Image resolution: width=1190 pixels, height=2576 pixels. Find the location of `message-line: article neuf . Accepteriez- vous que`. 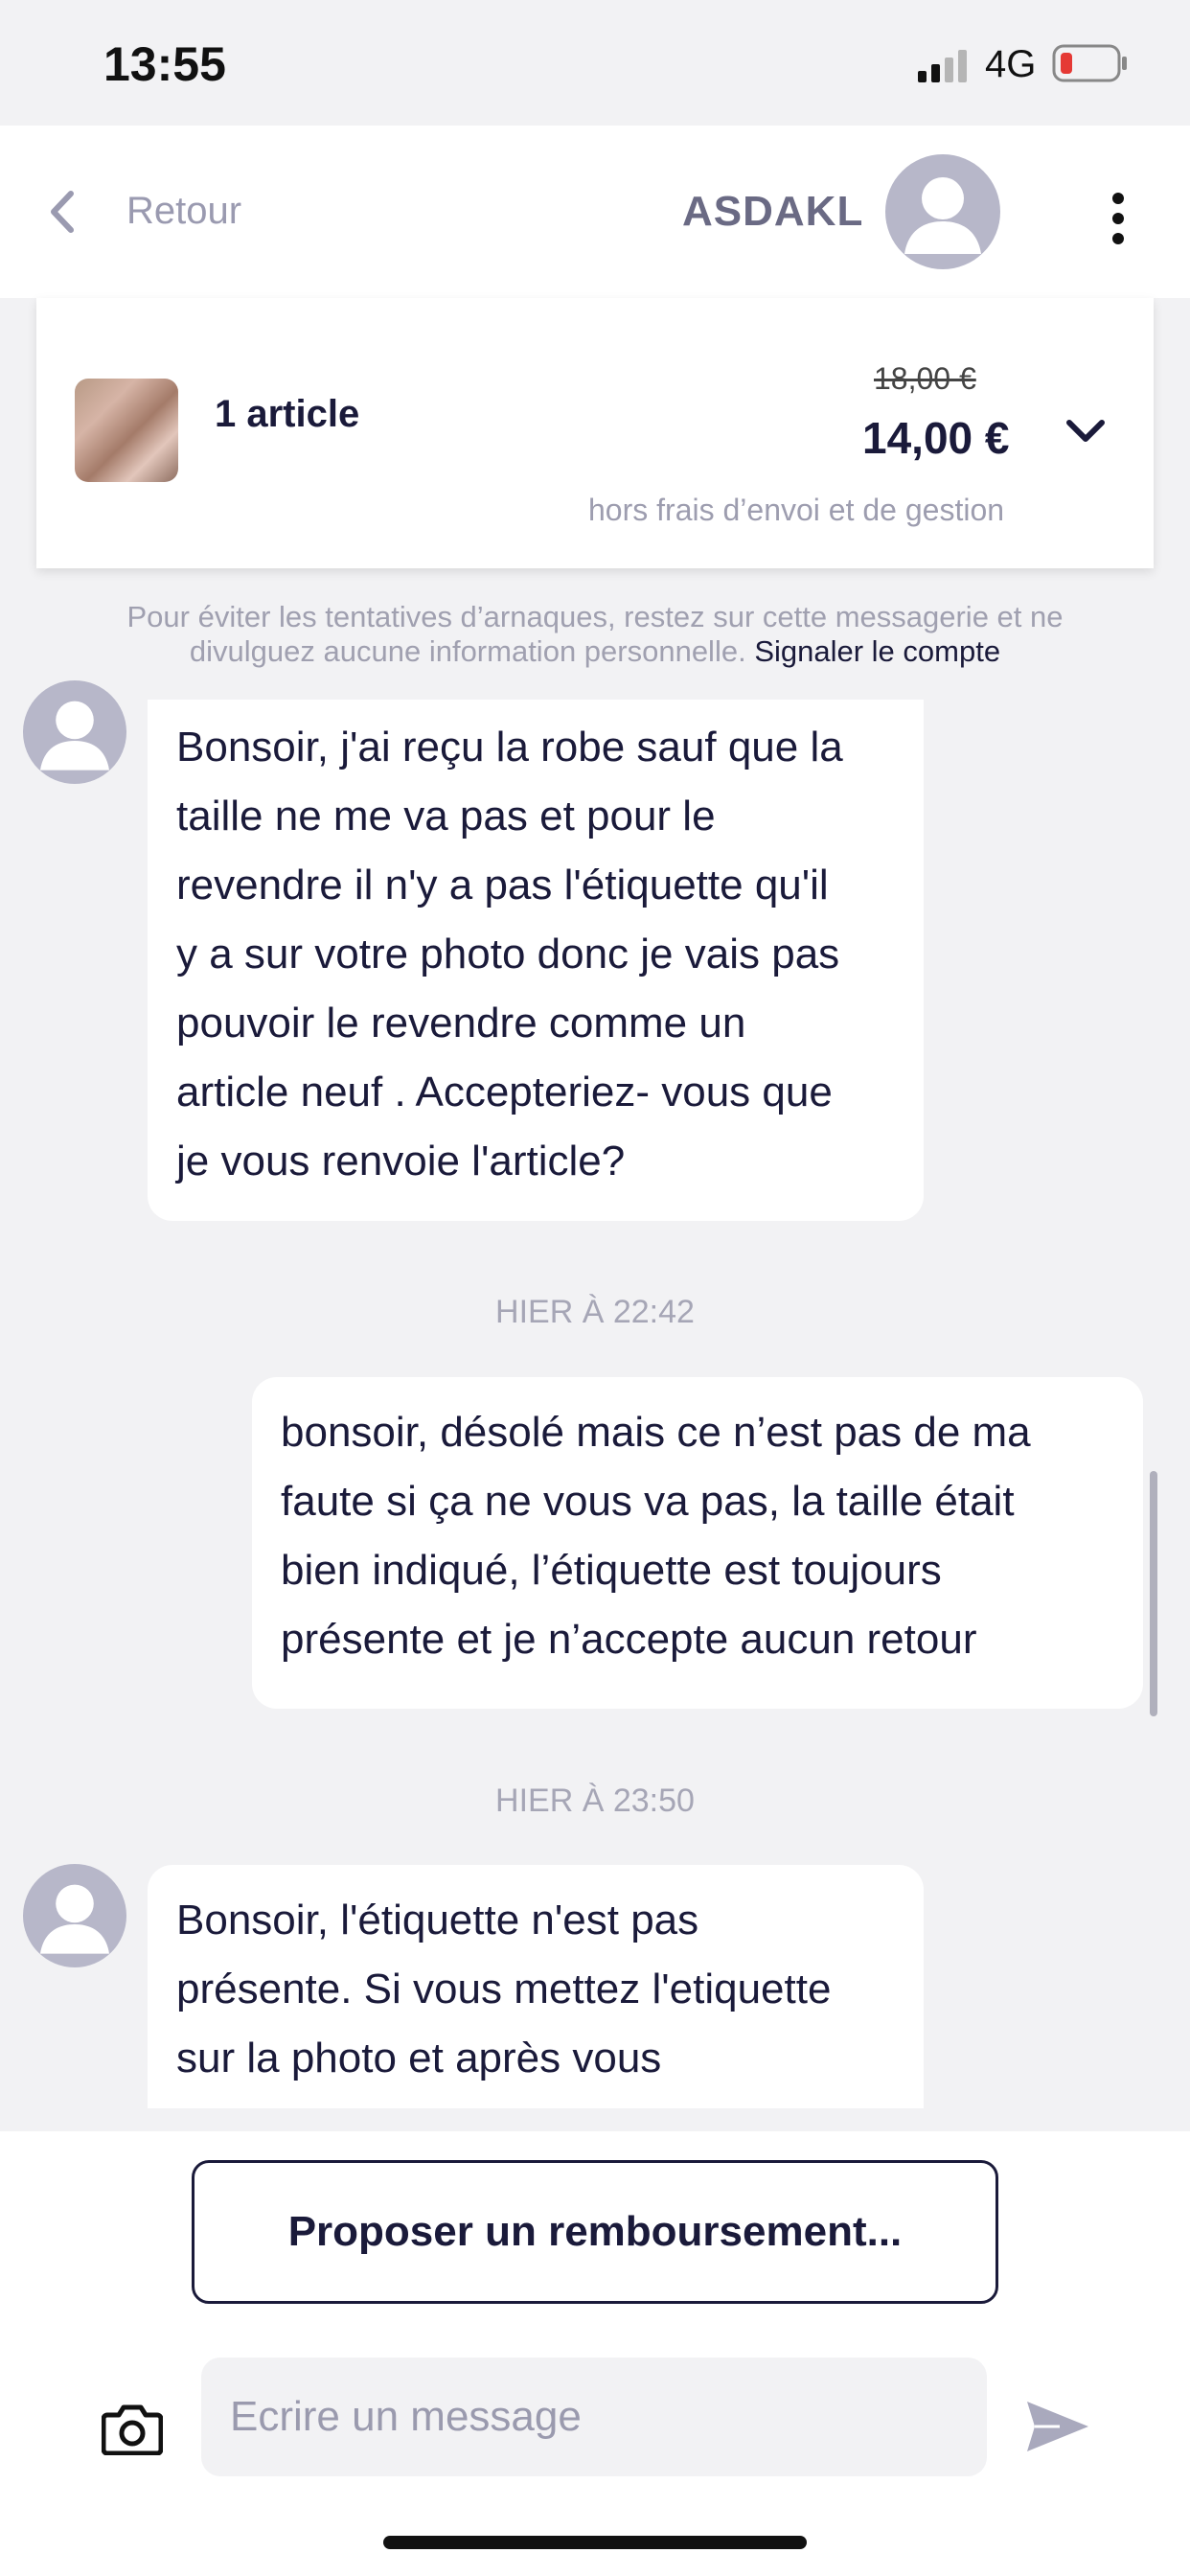

message-line: article neuf . Accepteriez- vous que is located at coordinates (505, 1092).